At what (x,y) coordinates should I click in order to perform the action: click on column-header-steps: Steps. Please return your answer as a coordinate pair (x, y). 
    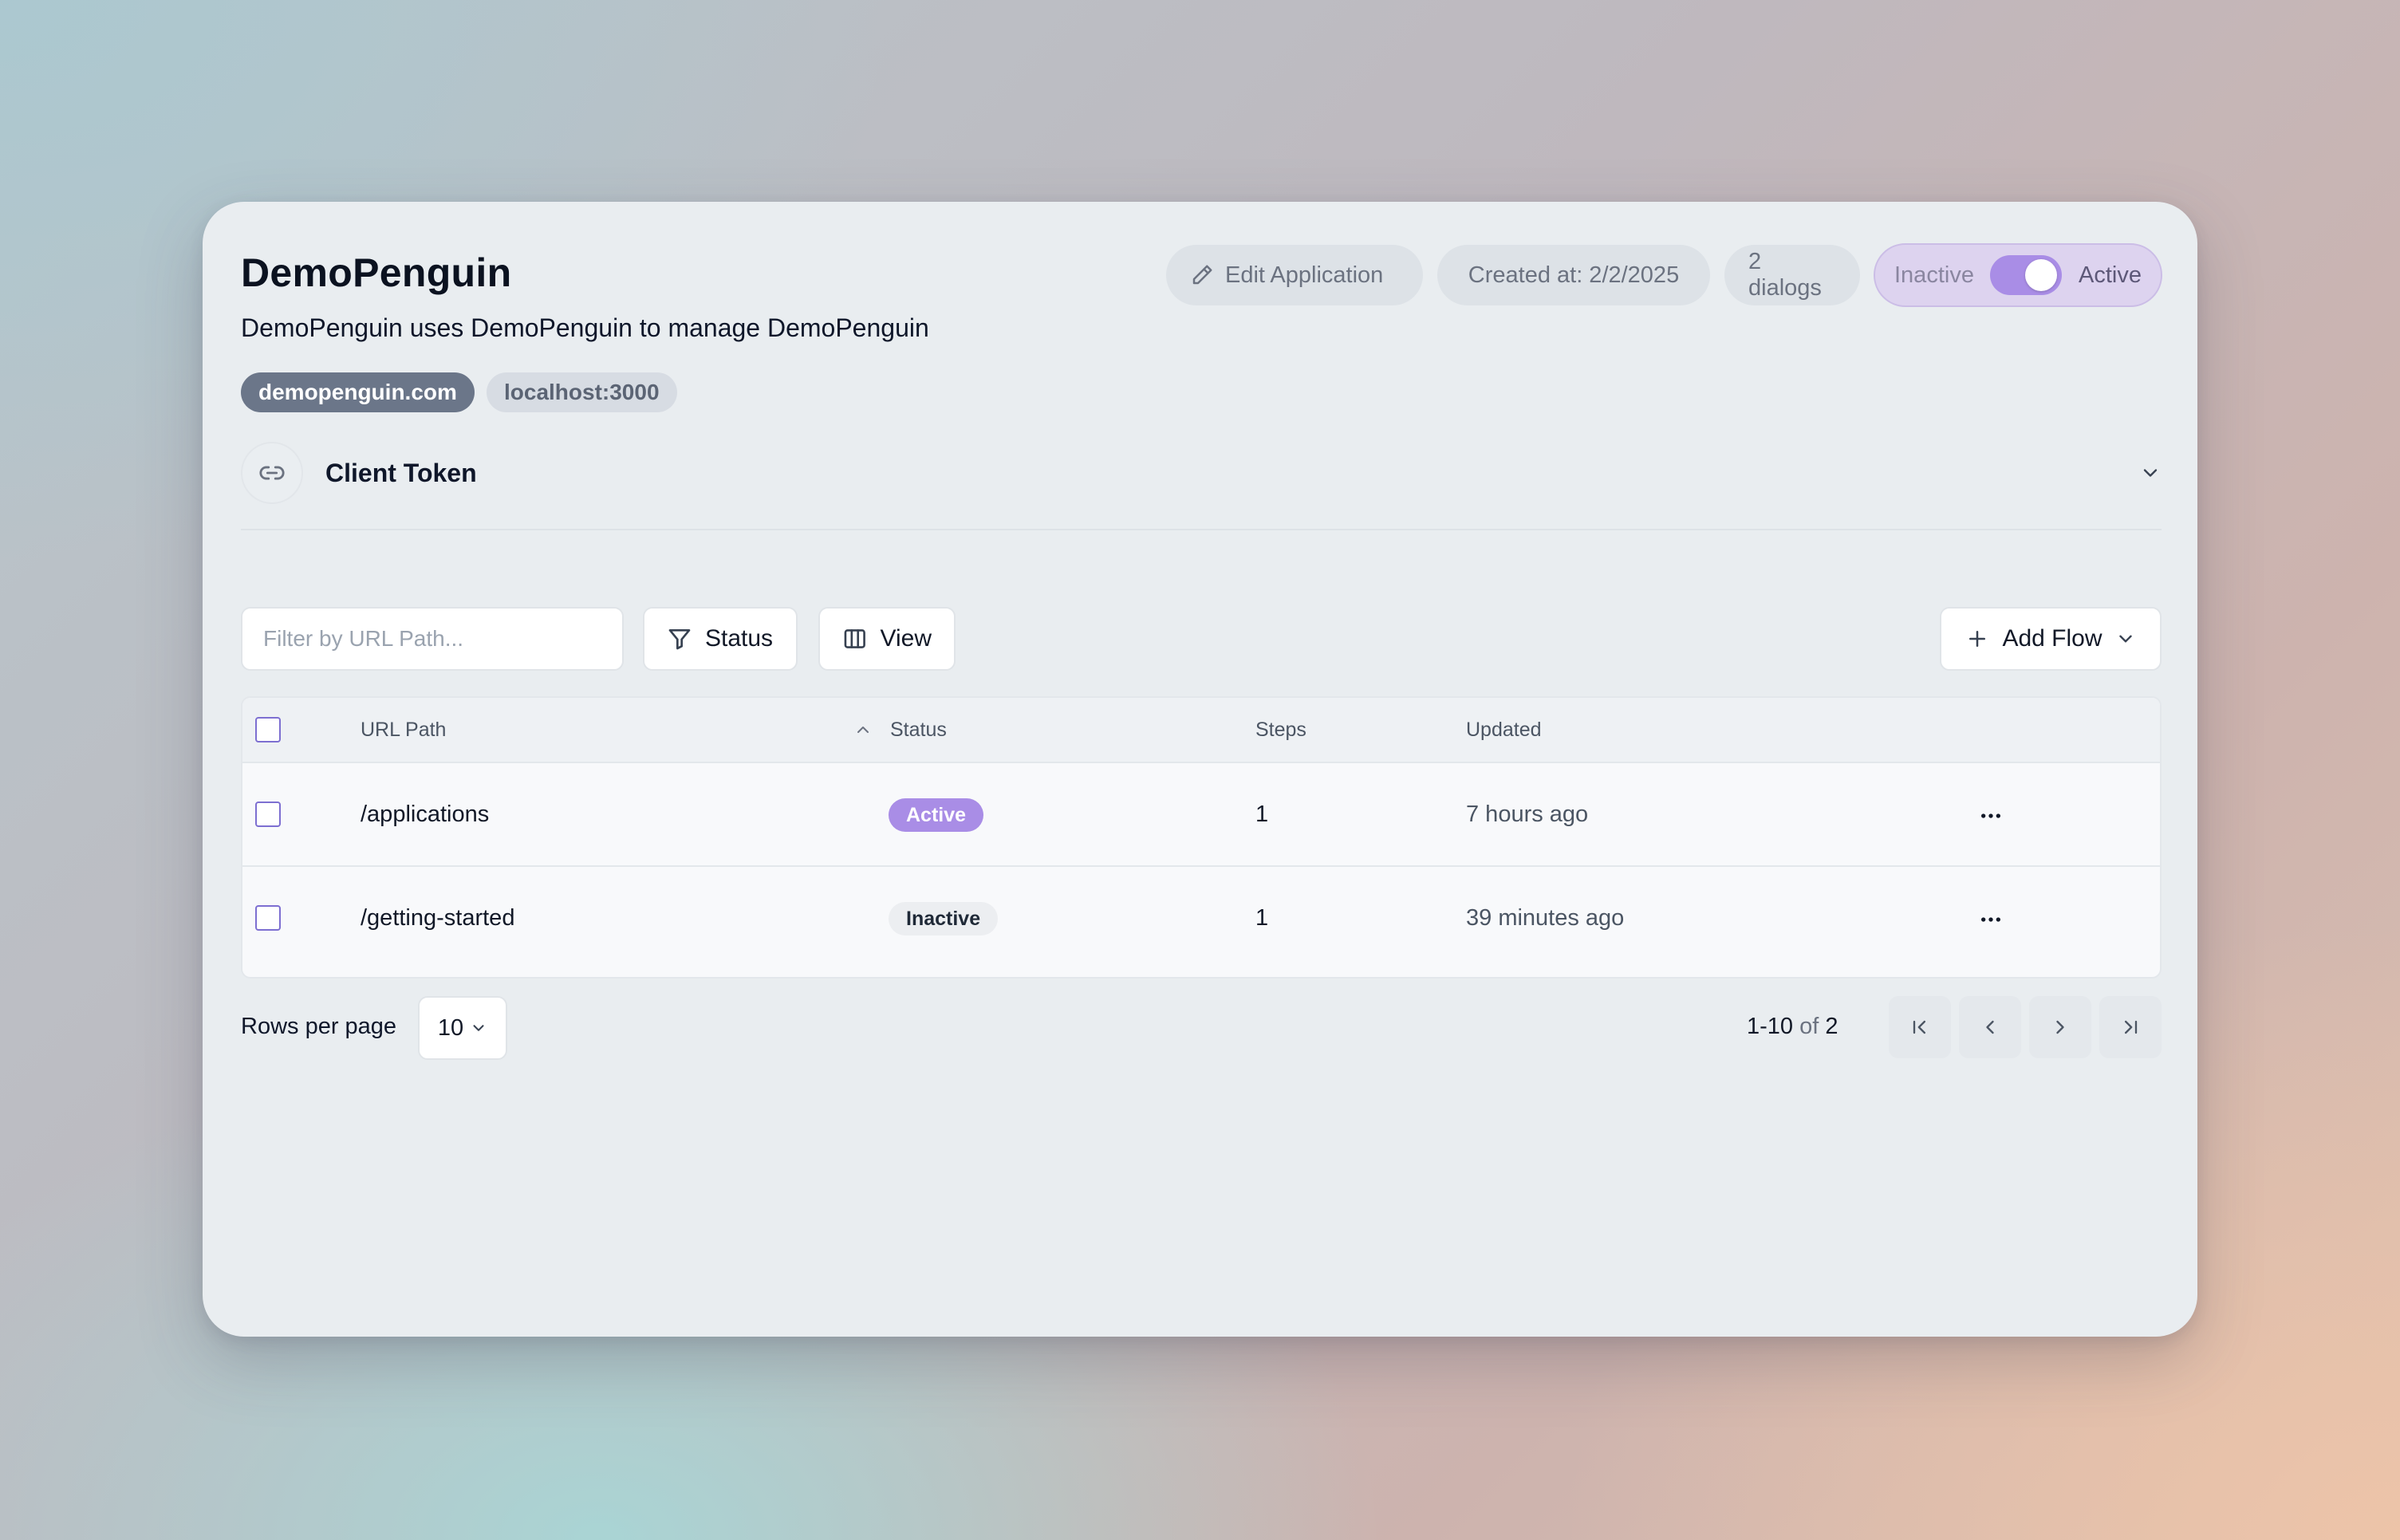
    Looking at the image, I should click on (1280, 730).